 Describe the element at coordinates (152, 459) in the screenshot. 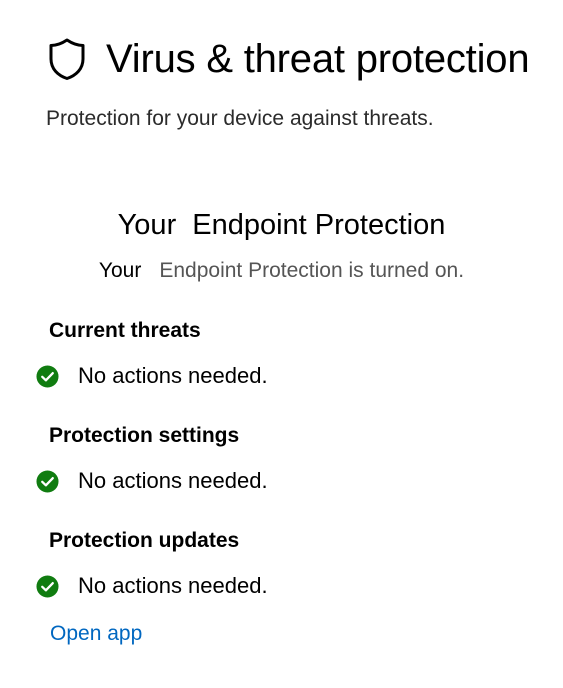

I see `section-protection-settings: Protection settings No actions needed.` at that location.